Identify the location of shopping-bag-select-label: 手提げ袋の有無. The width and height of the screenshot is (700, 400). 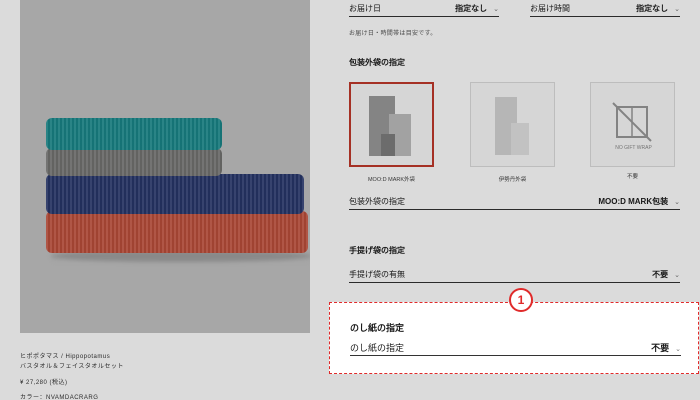
(377, 274).